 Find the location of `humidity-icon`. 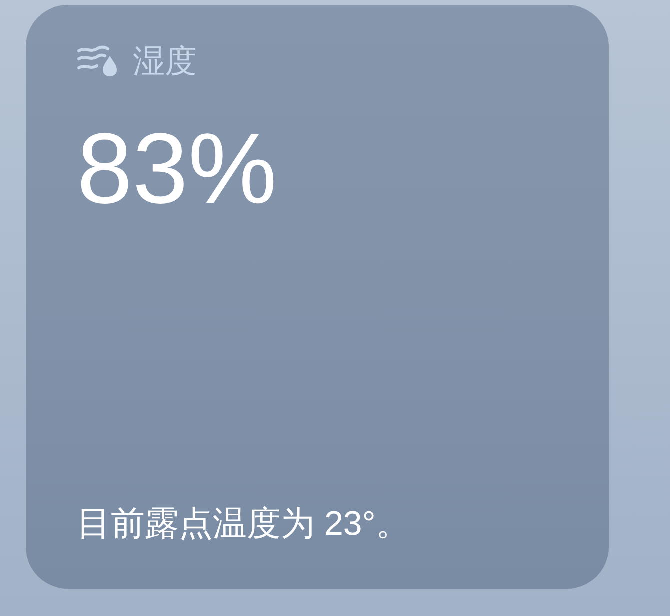

humidity-icon is located at coordinates (98, 61).